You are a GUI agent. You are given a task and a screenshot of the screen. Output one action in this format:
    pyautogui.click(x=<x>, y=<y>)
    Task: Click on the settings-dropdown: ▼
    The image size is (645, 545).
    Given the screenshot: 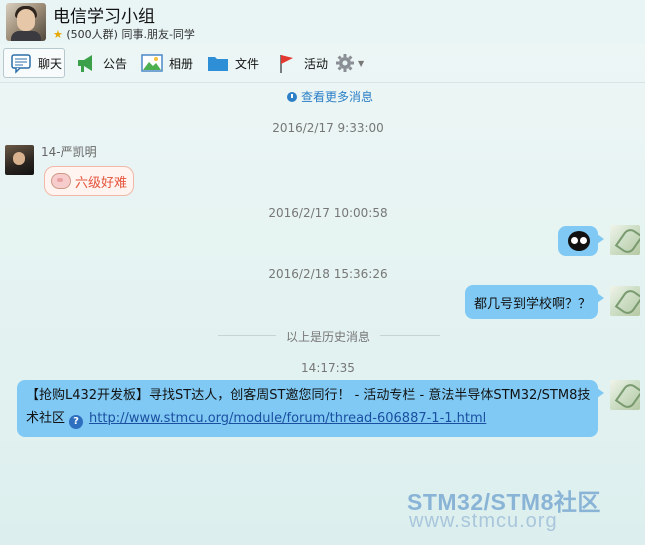 What is the action you would take?
    pyautogui.click(x=349, y=63)
    